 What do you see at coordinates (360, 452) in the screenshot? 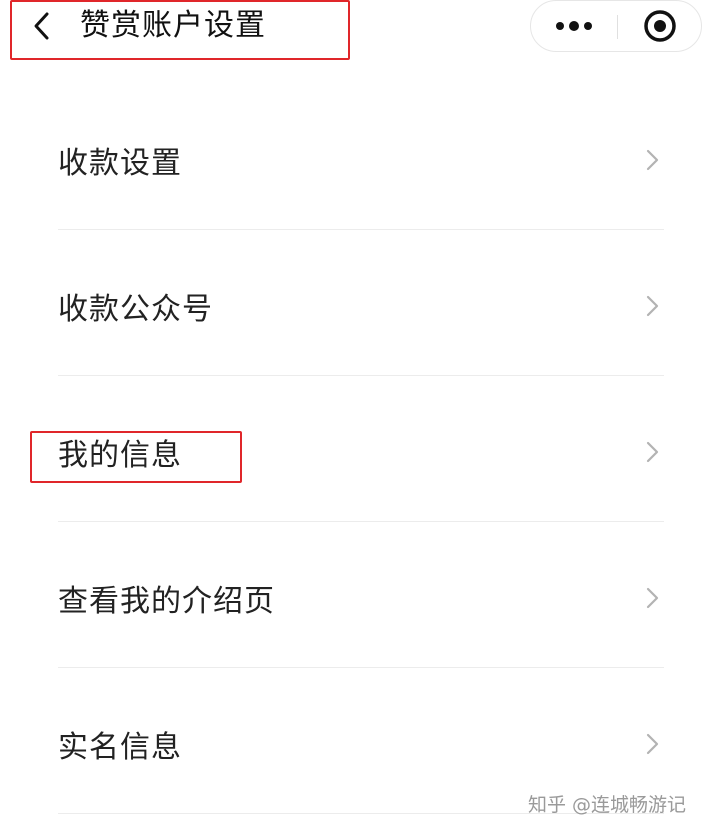
I see `menu-item-my-info: 我的信息` at bounding box center [360, 452].